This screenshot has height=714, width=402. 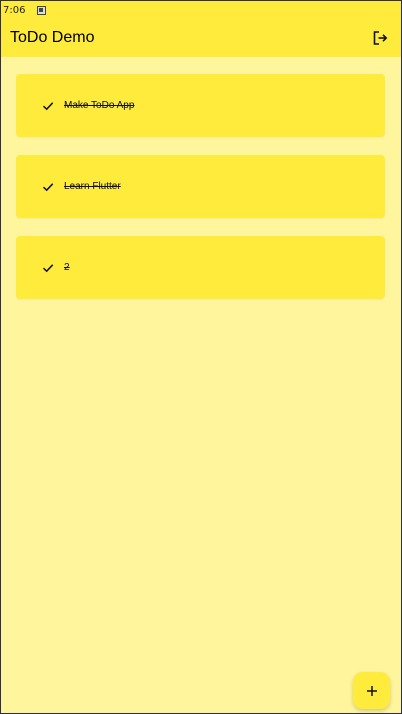 I want to click on status-time: 7:06, so click(x=14, y=10).